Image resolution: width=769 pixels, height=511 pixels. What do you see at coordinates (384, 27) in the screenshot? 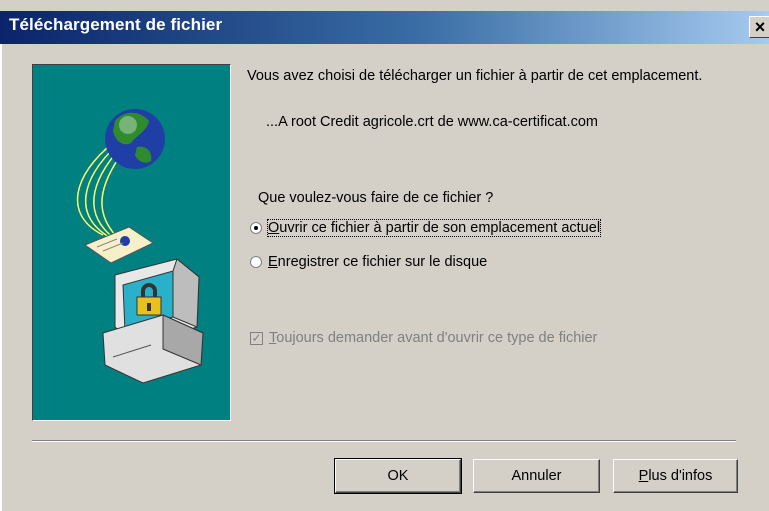
I see `title-bar: Téléchargement de fichier ×` at bounding box center [384, 27].